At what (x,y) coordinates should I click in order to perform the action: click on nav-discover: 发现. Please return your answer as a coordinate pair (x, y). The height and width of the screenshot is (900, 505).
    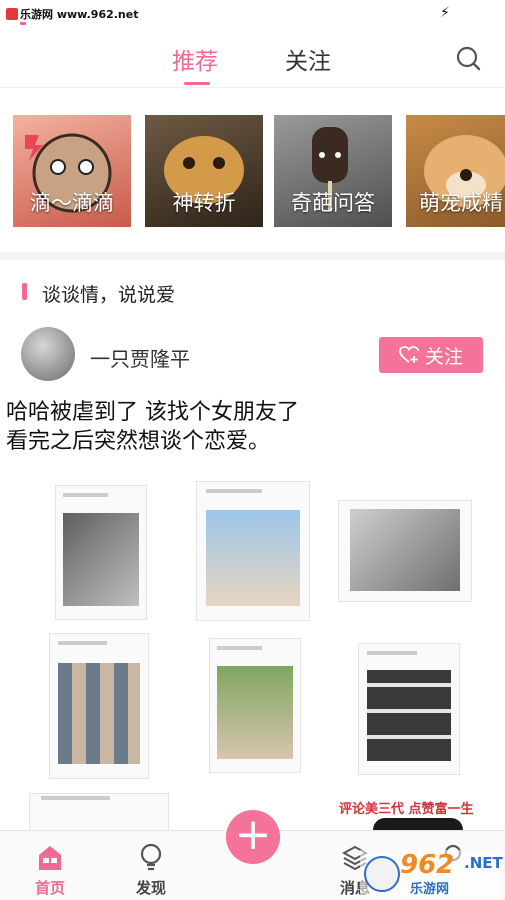
    Looking at the image, I should click on (151, 865).